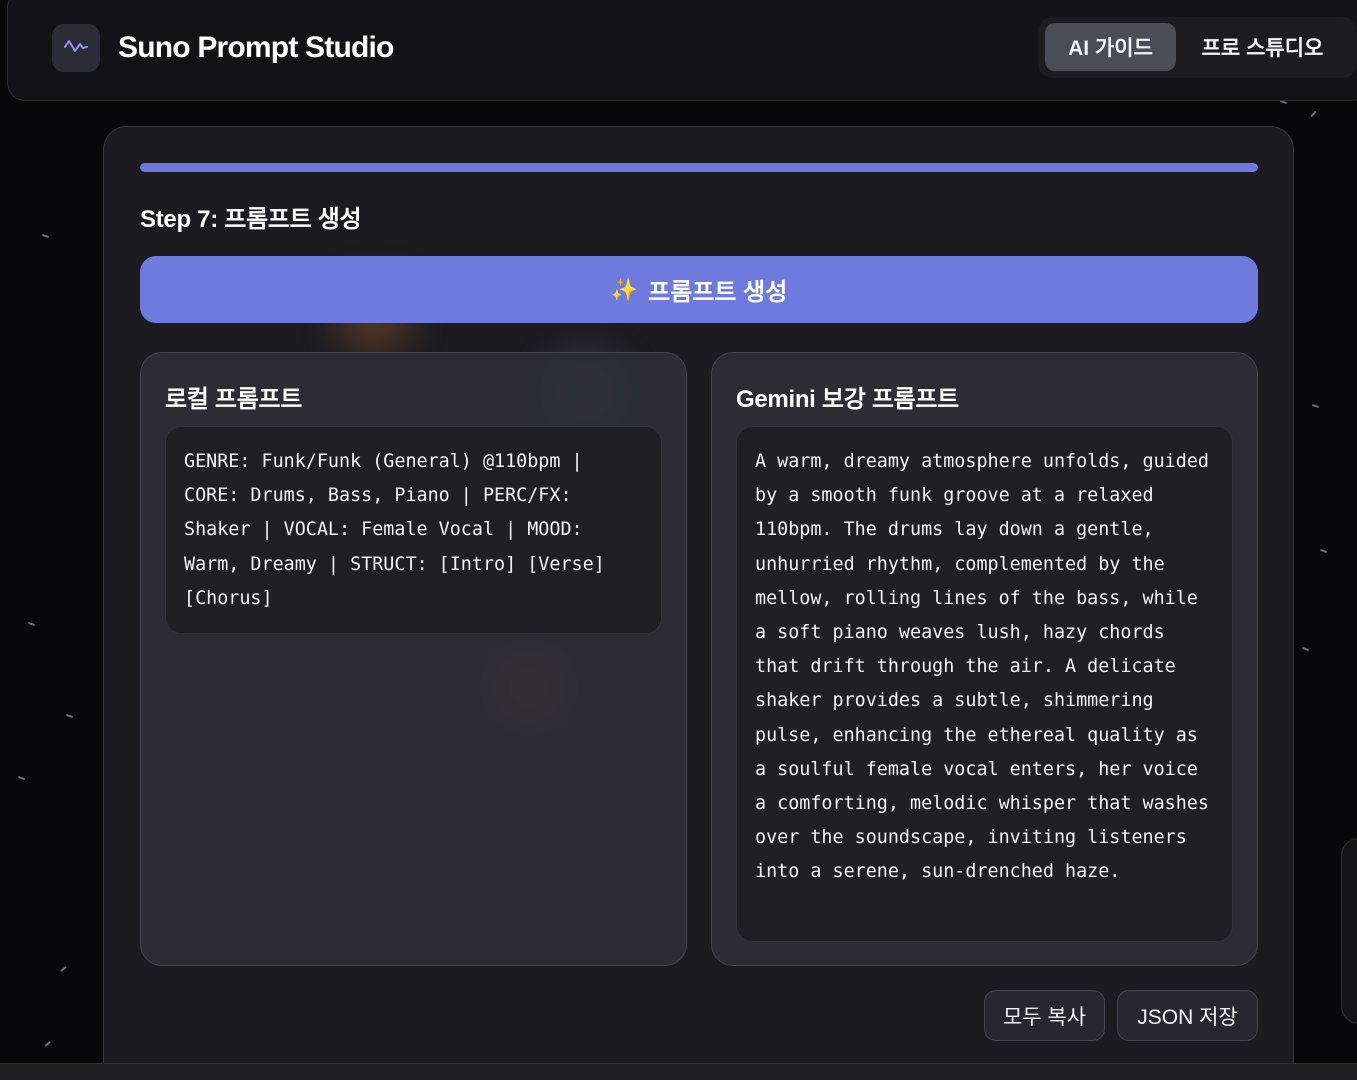 The height and width of the screenshot is (1080, 1357). I want to click on generate-prompt-button: ✨ 프롬프트 생성, so click(699, 289).